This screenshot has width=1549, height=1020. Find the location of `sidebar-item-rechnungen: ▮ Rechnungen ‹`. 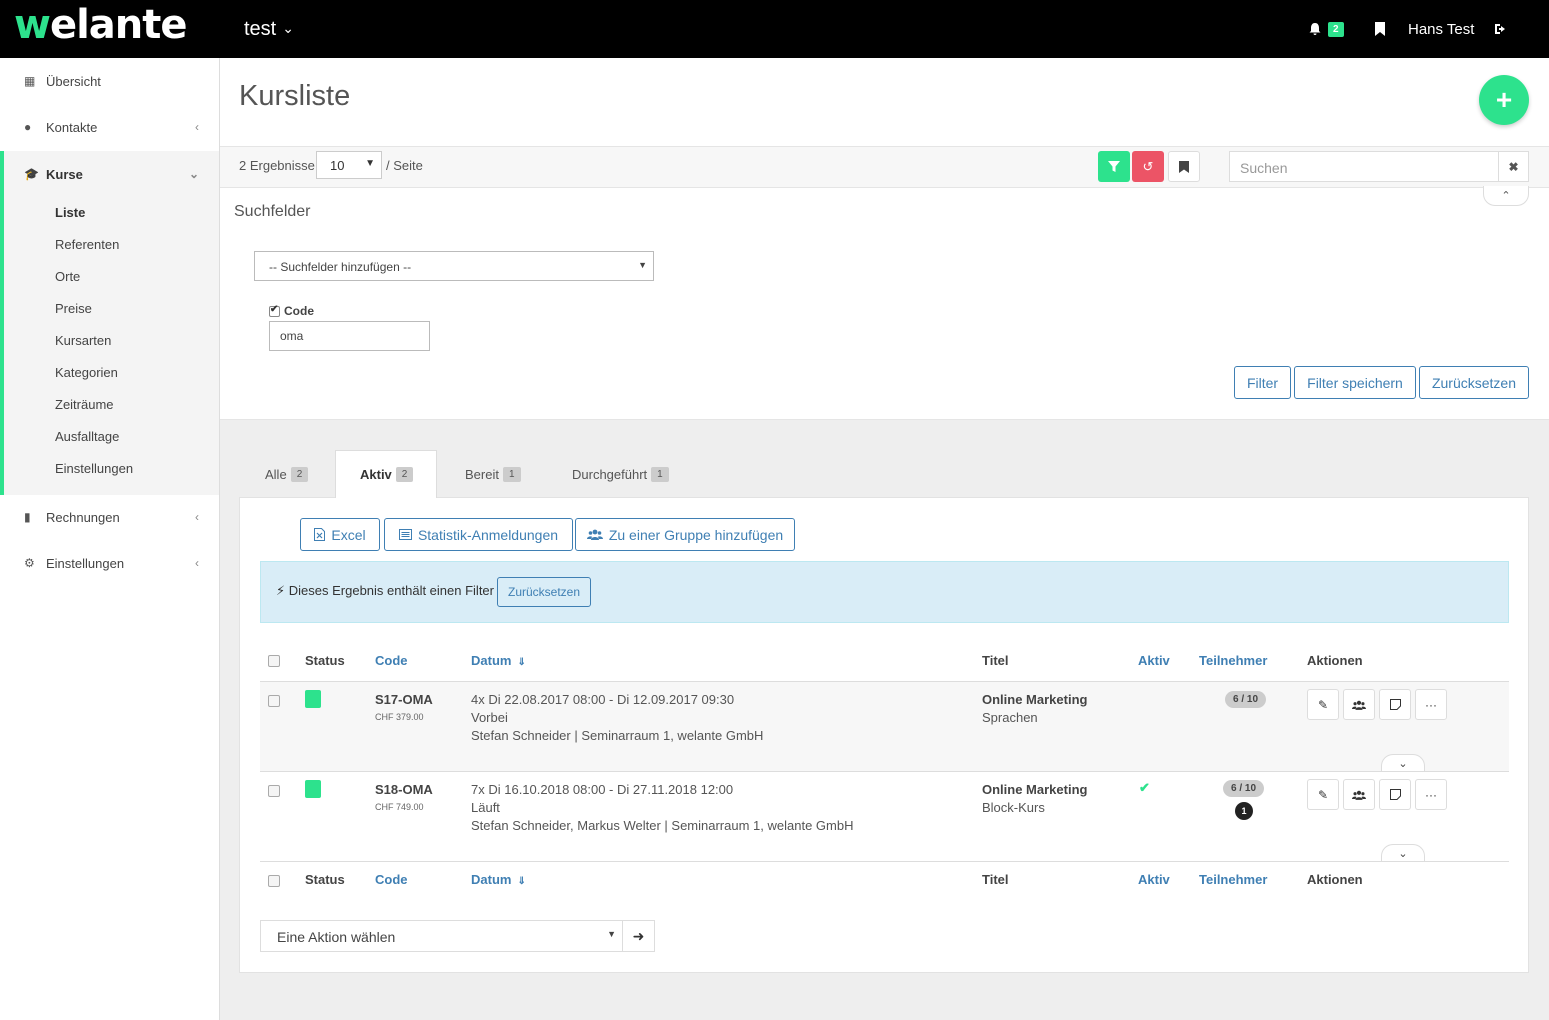

sidebar-item-rechnungen: ▮ Rechnungen ‹ is located at coordinates (109, 517).